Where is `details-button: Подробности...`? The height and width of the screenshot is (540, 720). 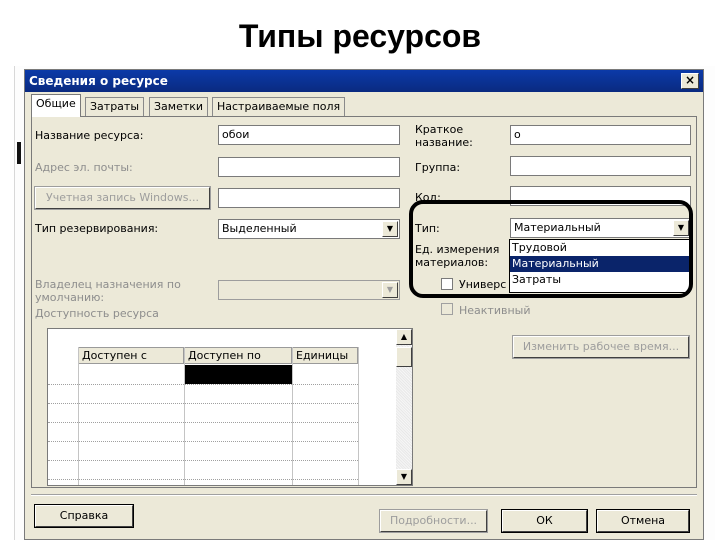
details-button: Подробности... is located at coordinates (433, 521).